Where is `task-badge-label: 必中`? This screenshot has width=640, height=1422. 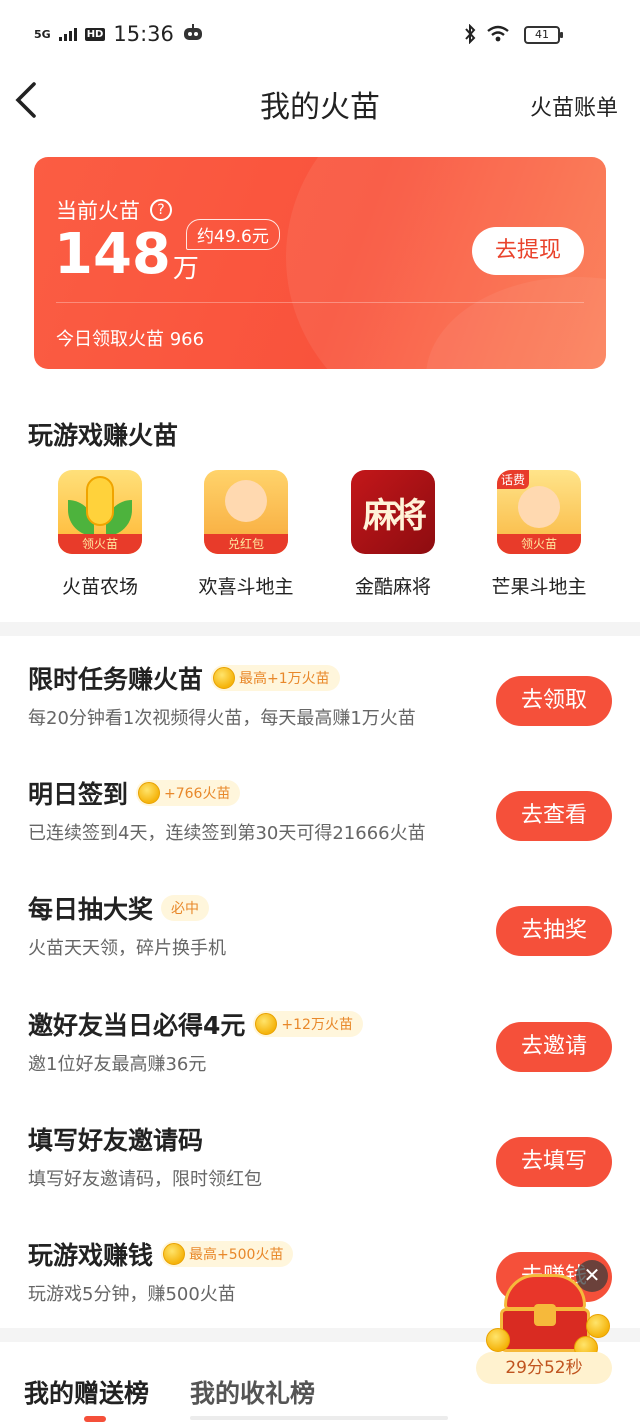 task-badge-label: 必中 is located at coordinates (185, 909).